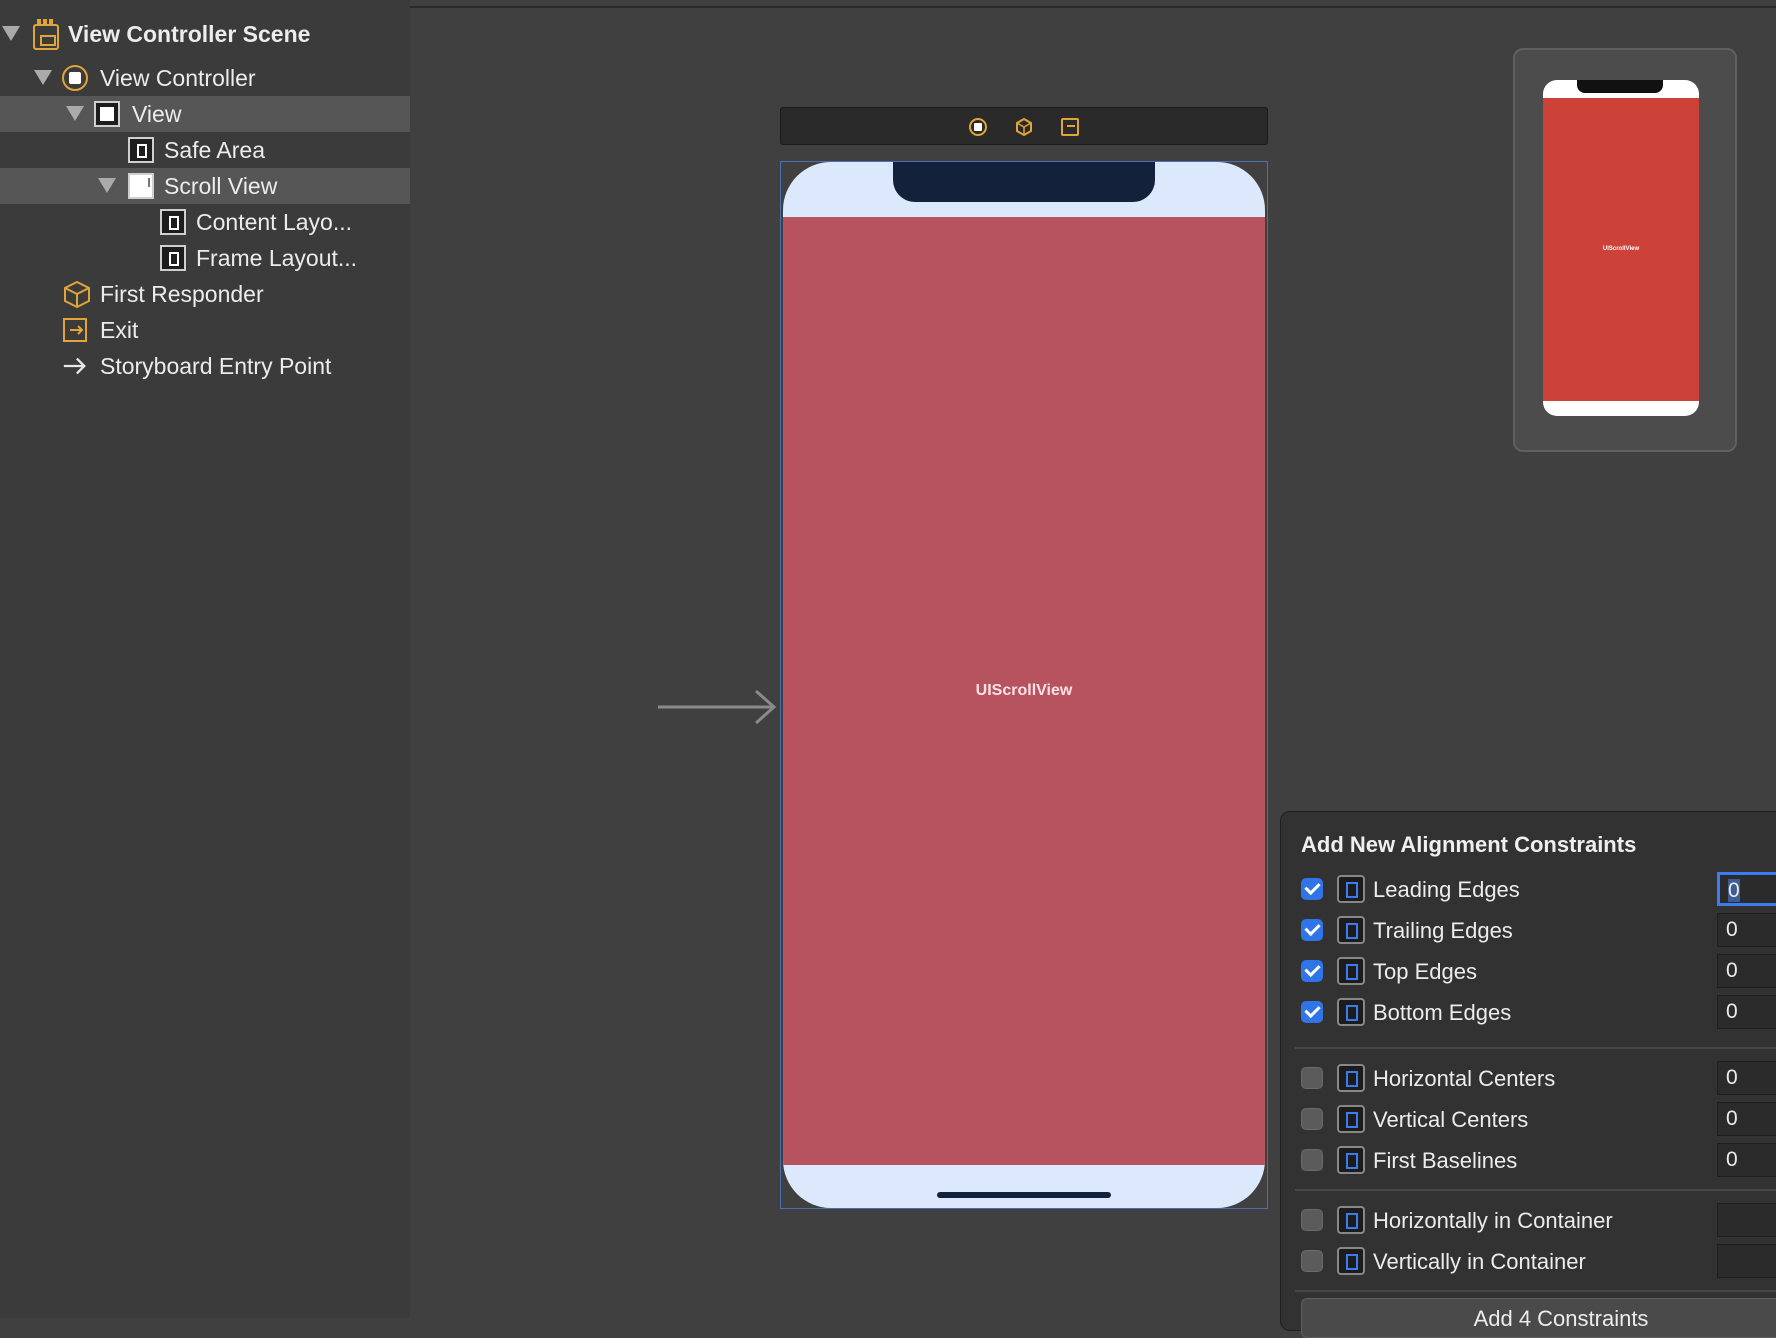 Image resolution: width=1776 pixels, height=1338 pixels. Describe the element at coordinates (1746, 971) in the screenshot. I see `top-edges-value-field: 0` at that location.